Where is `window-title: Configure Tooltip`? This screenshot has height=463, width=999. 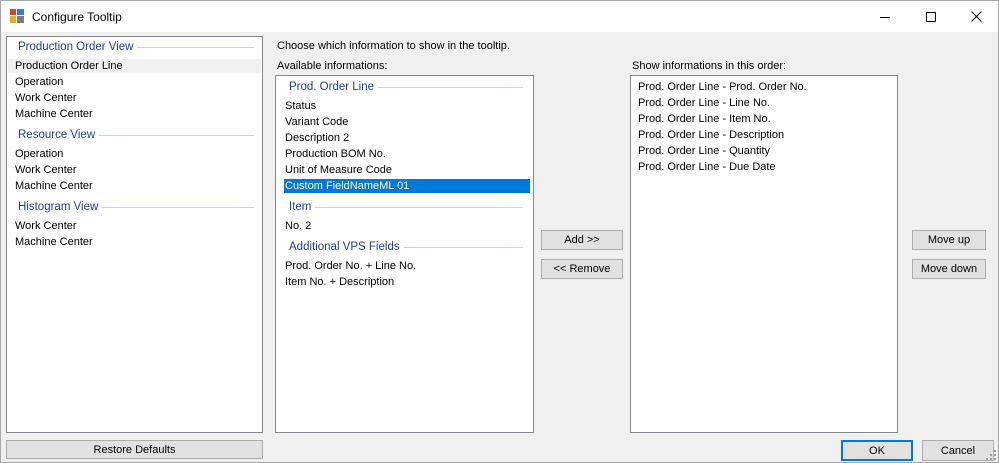
window-title: Configure Tooltip is located at coordinates (77, 17).